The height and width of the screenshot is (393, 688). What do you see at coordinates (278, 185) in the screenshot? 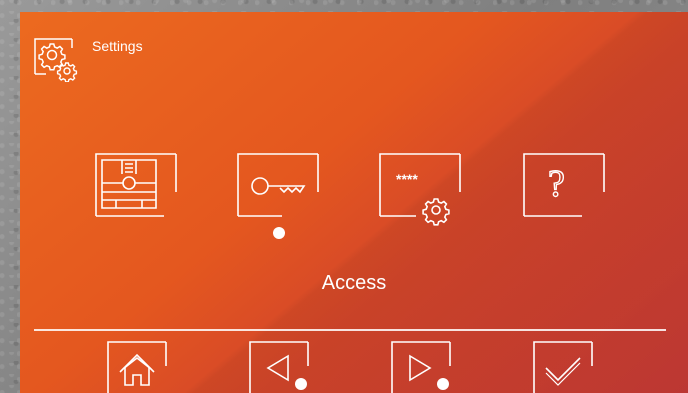
I see `key-icon` at bounding box center [278, 185].